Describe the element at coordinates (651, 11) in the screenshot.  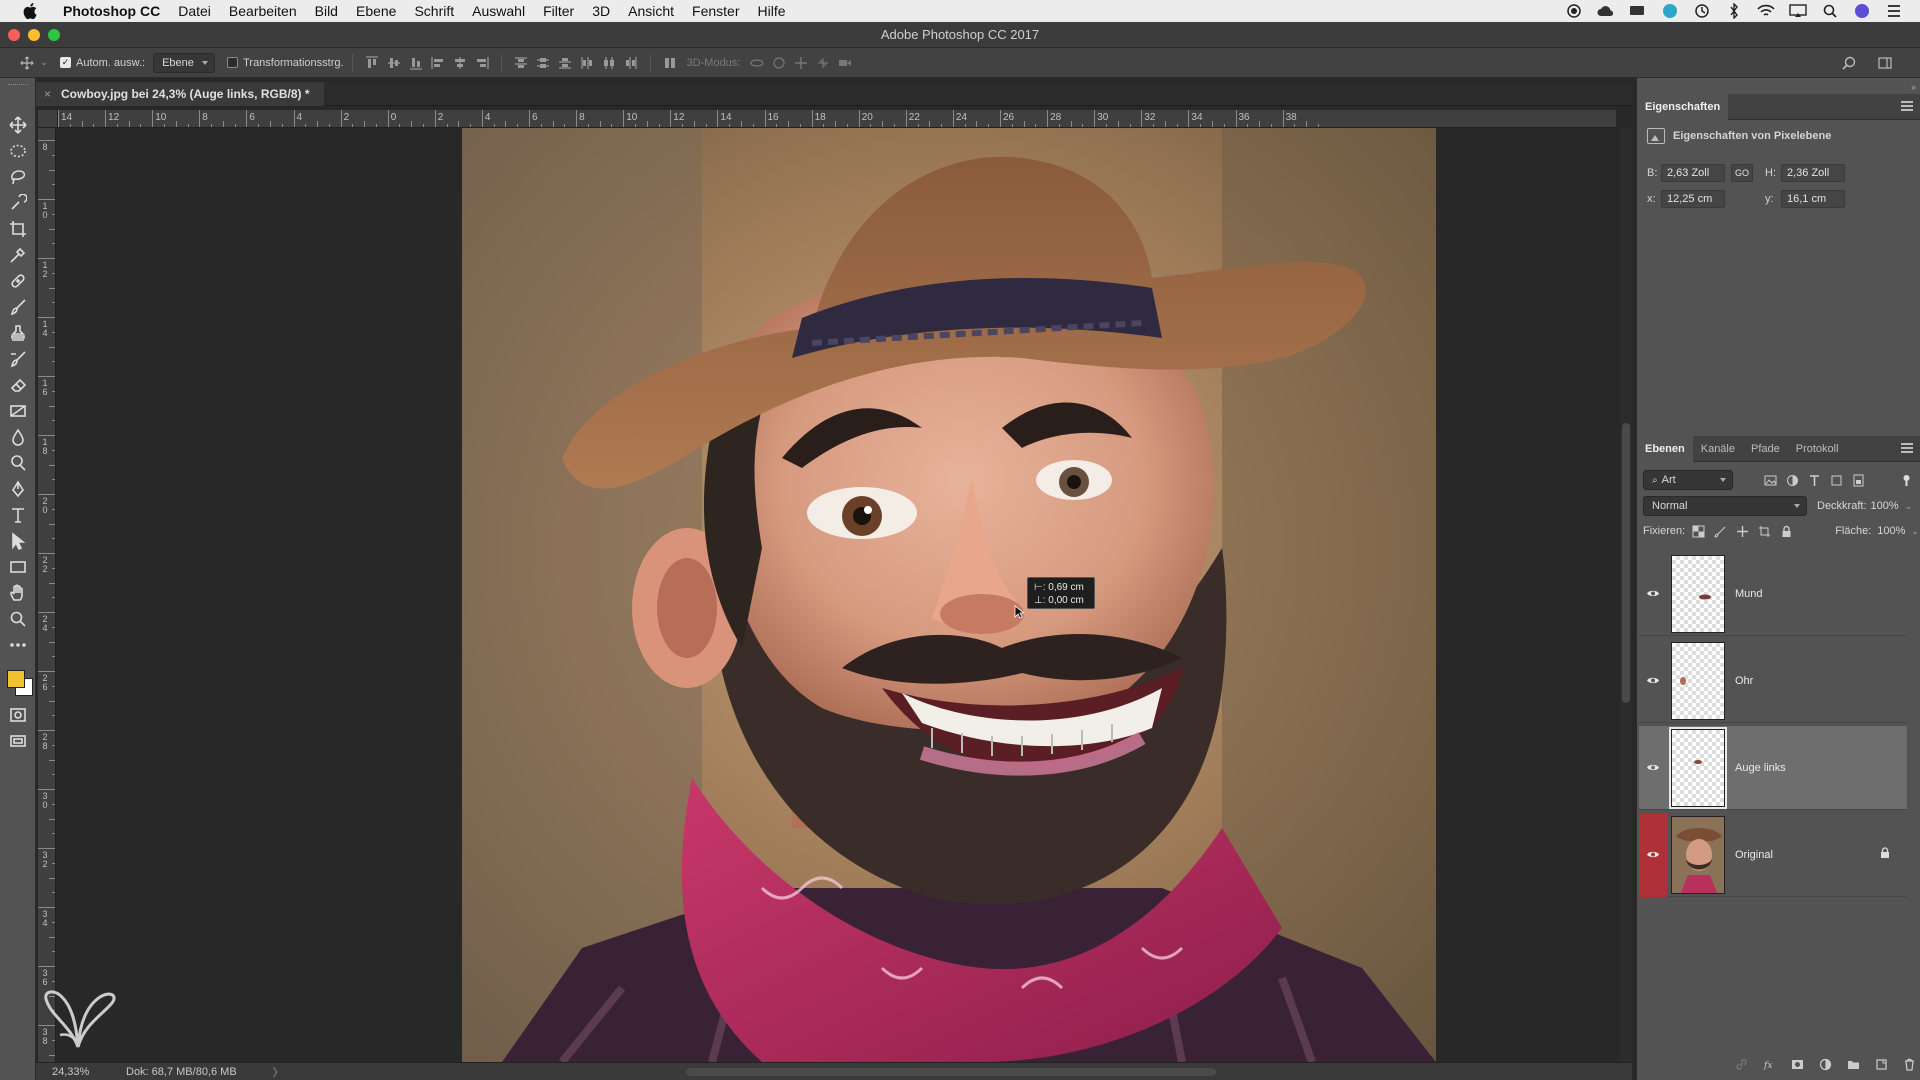
I see `menu-ansicht: Ansicht` at that location.